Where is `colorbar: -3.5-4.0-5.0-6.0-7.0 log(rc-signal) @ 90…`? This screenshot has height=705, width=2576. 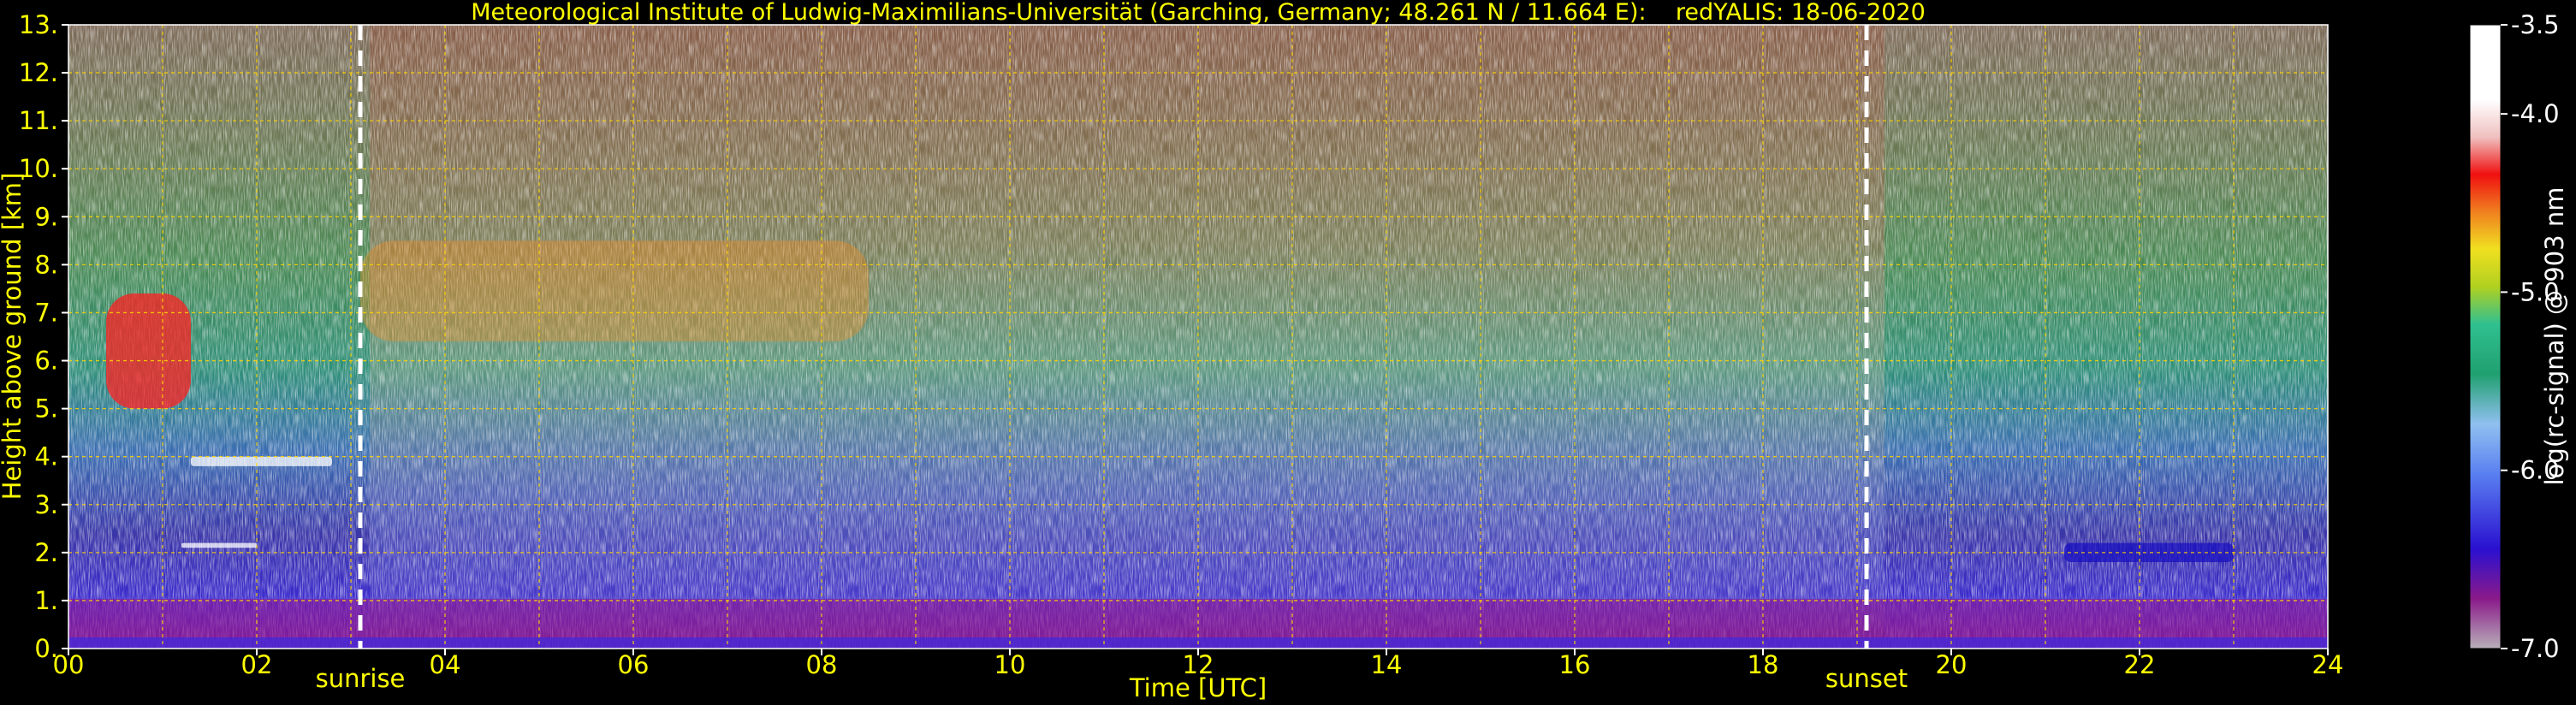
colorbar: -3.5-4.0-5.0-6.0-7.0 log(rc-signal) @ 90… is located at coordinates (2519, 336).